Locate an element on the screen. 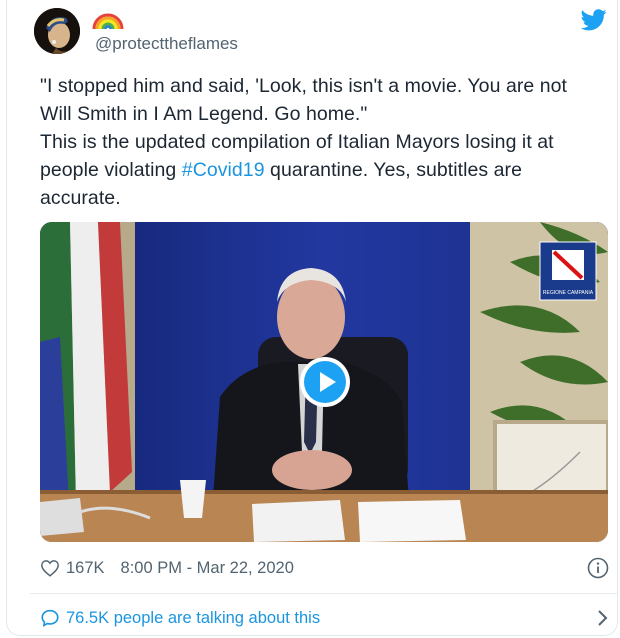 The height and width of the screenshot is (638, 620). tweet-text-line: accurate. is located at coordinates (80, 198).